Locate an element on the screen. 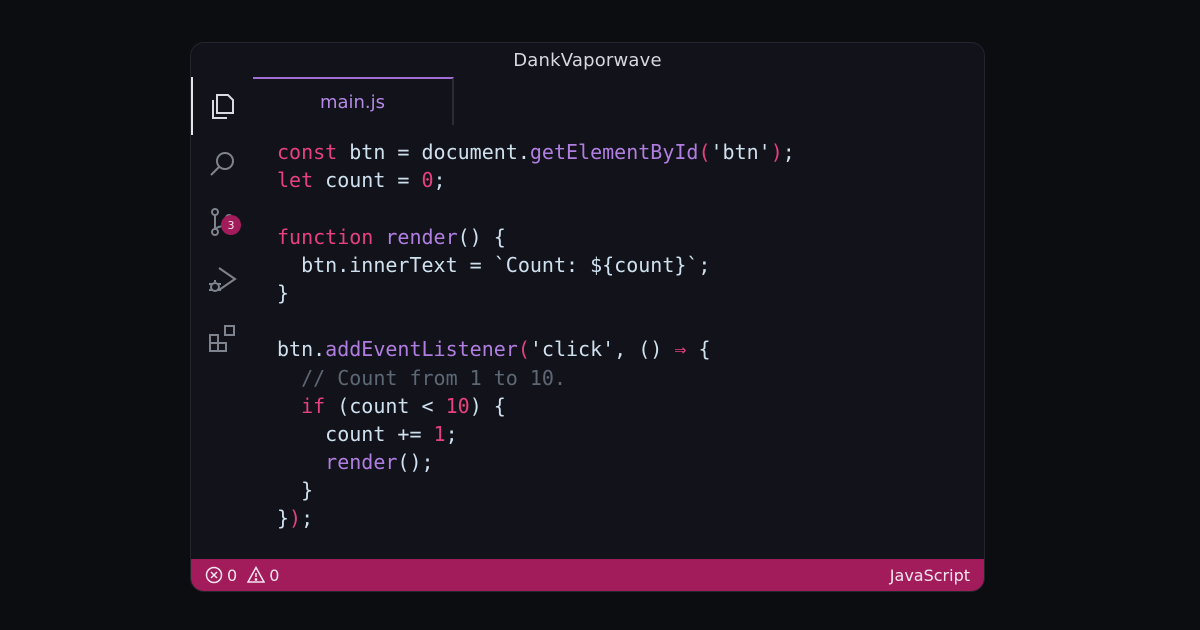  code-token: let is located at coordinates (295, 180).